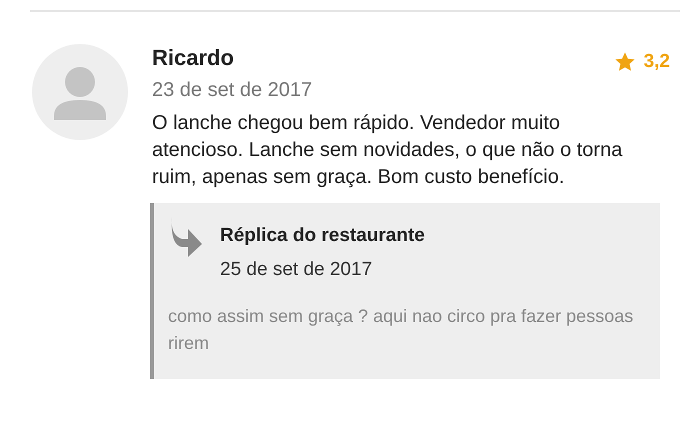 The height and width of the screenshot is (433, 700). What do you see at coordinates (80, 92) in the screenshot?
I see `avatar-icon` at bounding box center [80, 92].